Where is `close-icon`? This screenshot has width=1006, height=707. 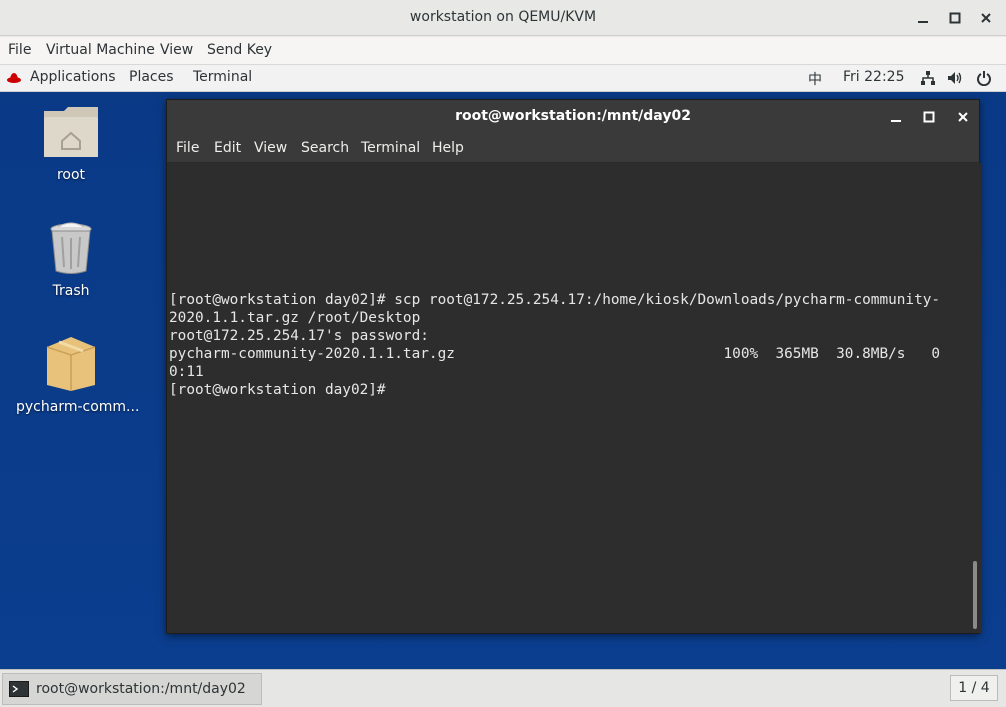 close-icon is located at coordinates (986, 18).